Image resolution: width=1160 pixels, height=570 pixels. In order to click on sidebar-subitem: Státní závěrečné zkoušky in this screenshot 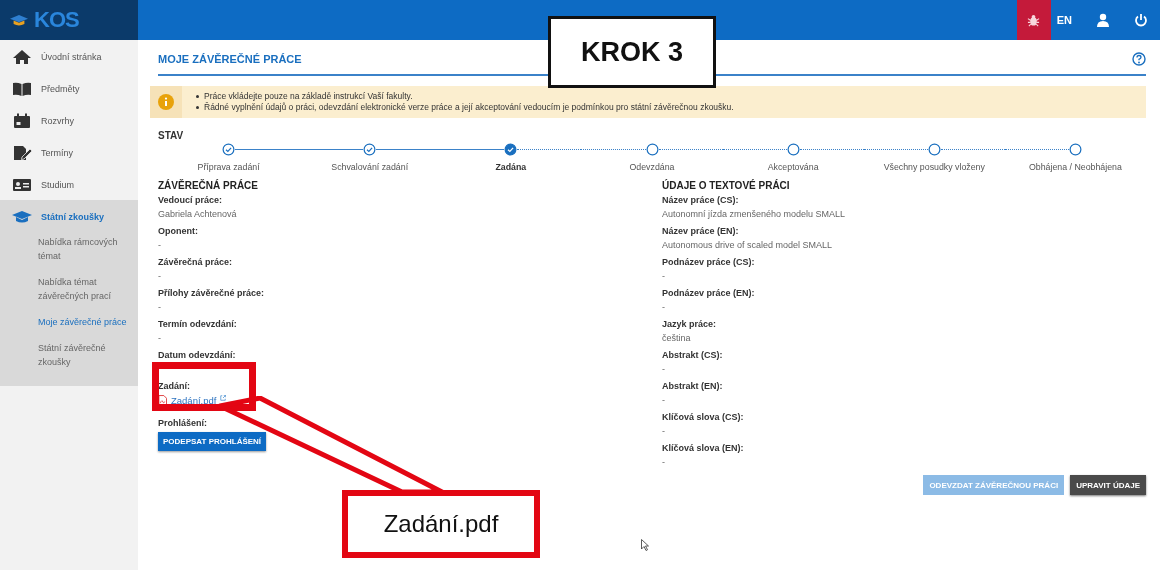, I will do `click(69, 356)`.